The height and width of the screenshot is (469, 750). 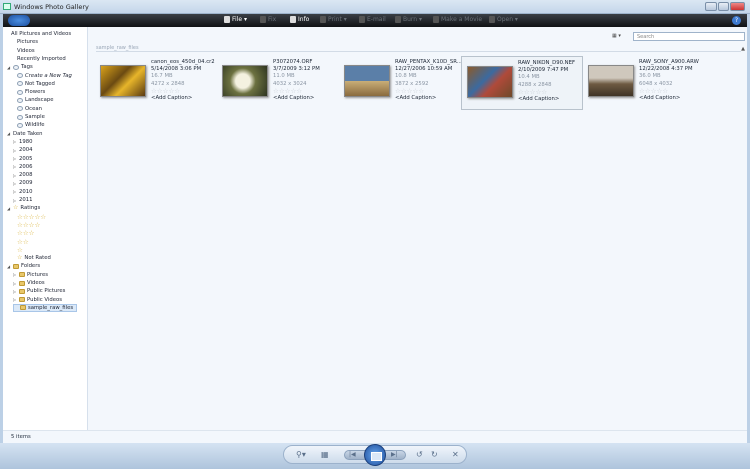 I want to click on not-rated-item-icon: ☆, so click(x=20, y=258).